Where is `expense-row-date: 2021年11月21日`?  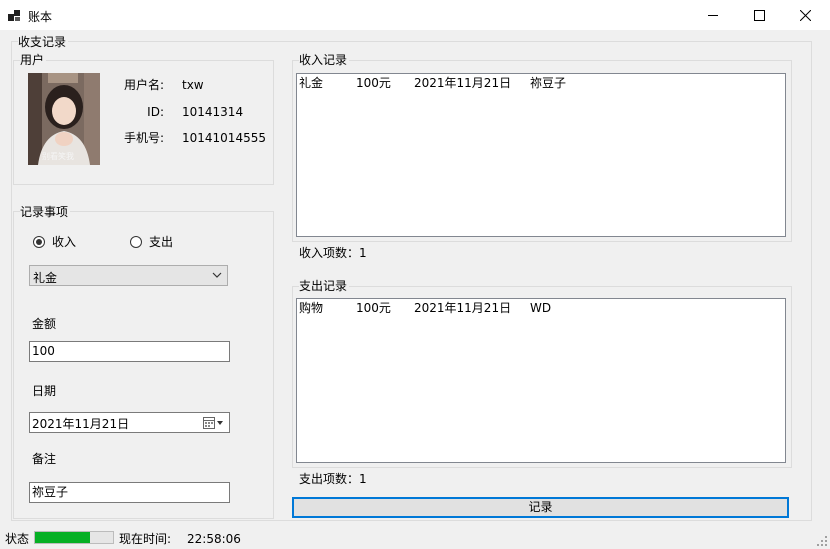
expense-row-date: 2021年11月21日 is located at coordinates (463, 308).